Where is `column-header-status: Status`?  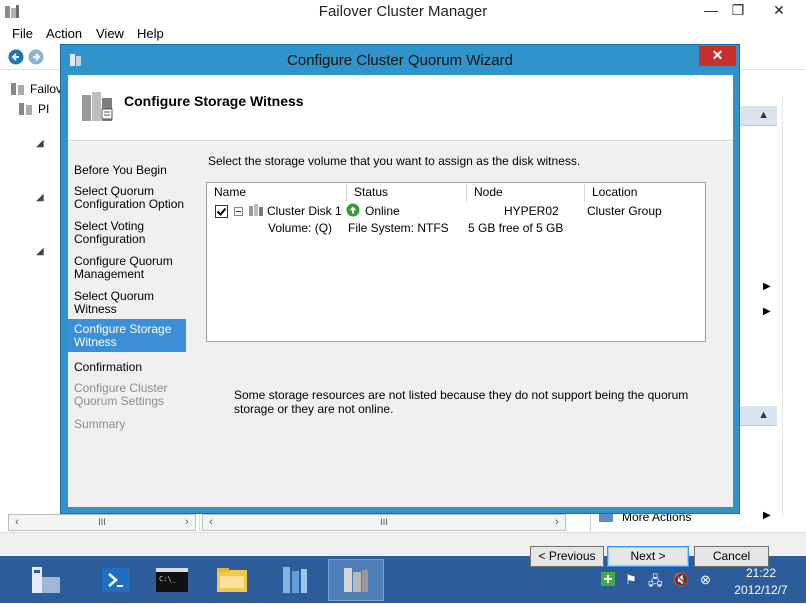 column-header-status: Status is located at coordinates (407, 193).